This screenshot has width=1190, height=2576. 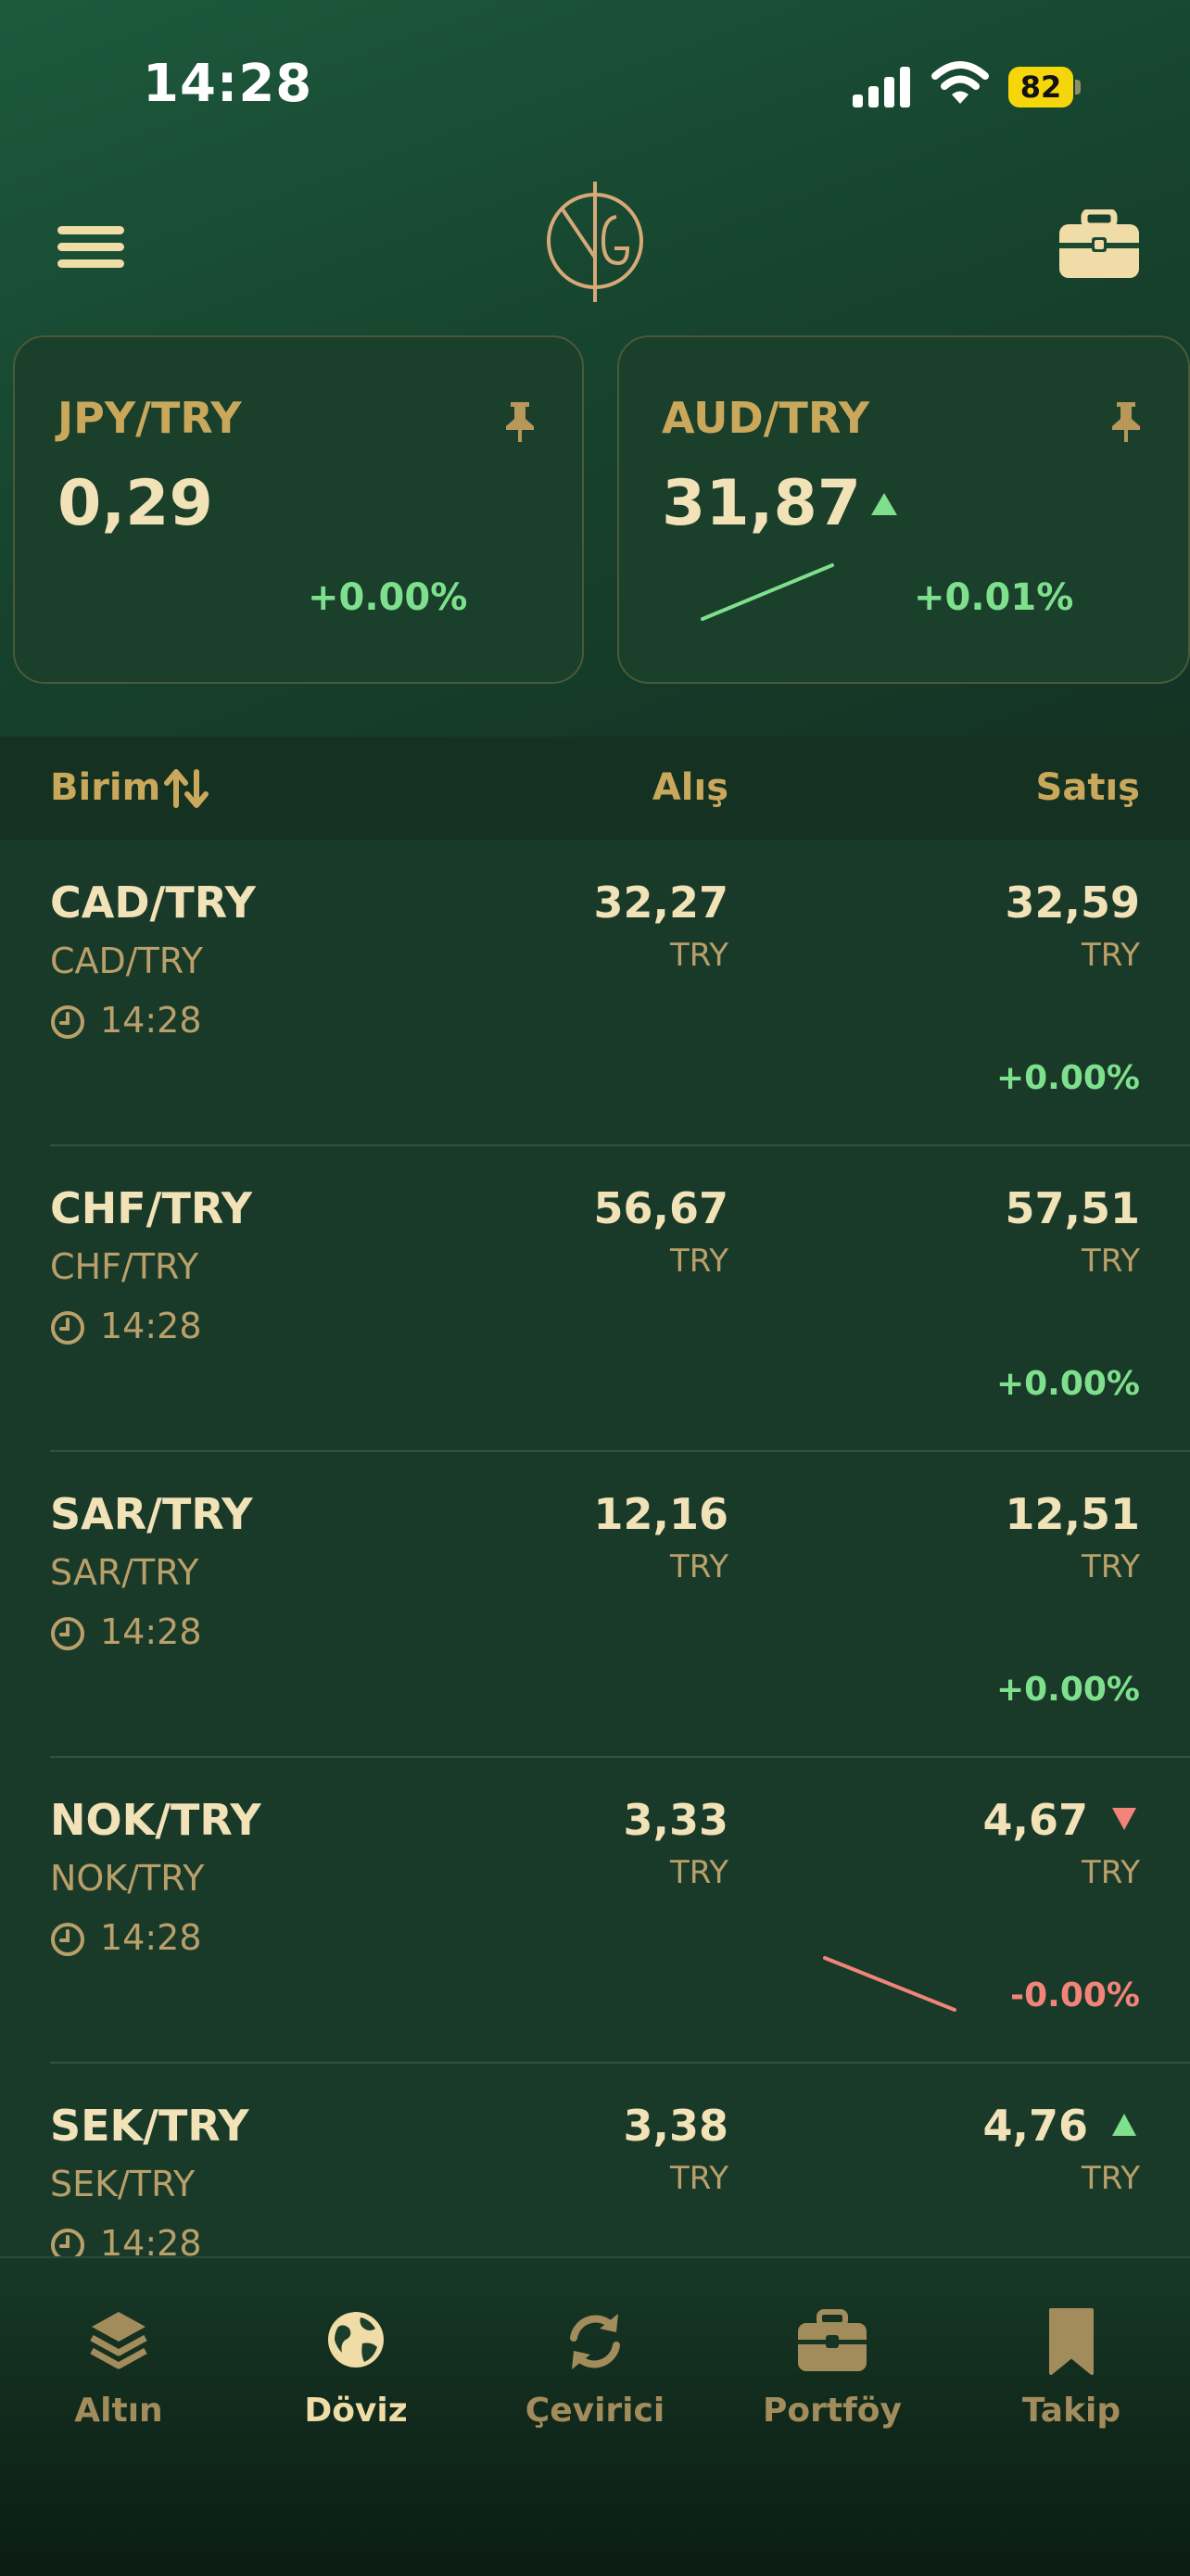 I want to click on row-buy: 12,16, so click(x=660, y=1514).